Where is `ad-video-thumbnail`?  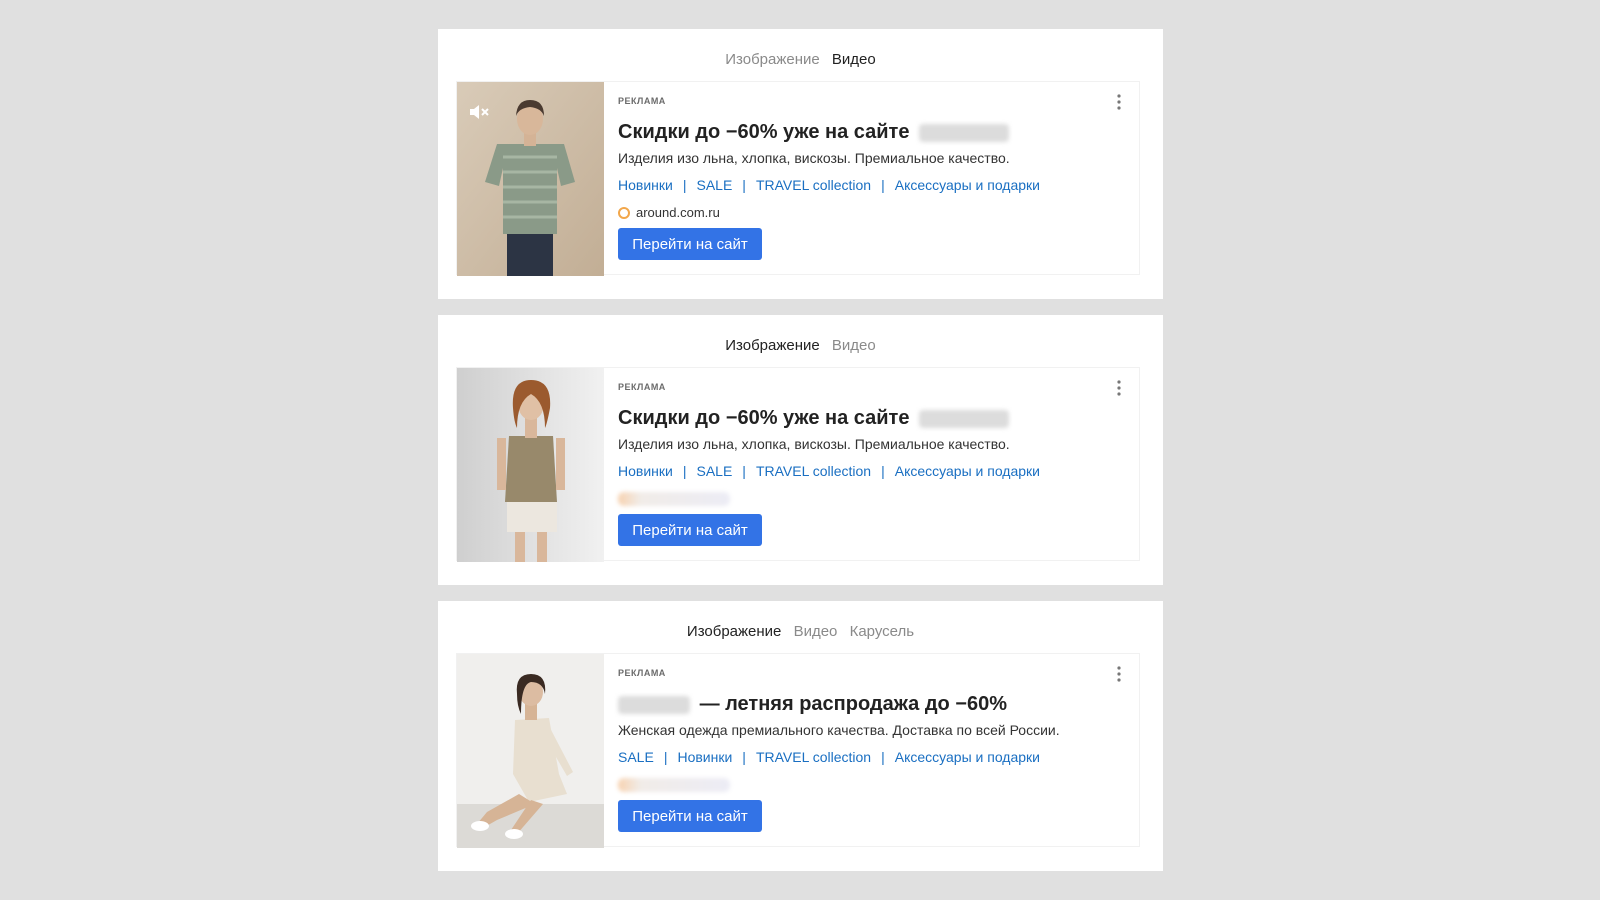 ad-video-thumbnail is located at coordinates (530, 179).